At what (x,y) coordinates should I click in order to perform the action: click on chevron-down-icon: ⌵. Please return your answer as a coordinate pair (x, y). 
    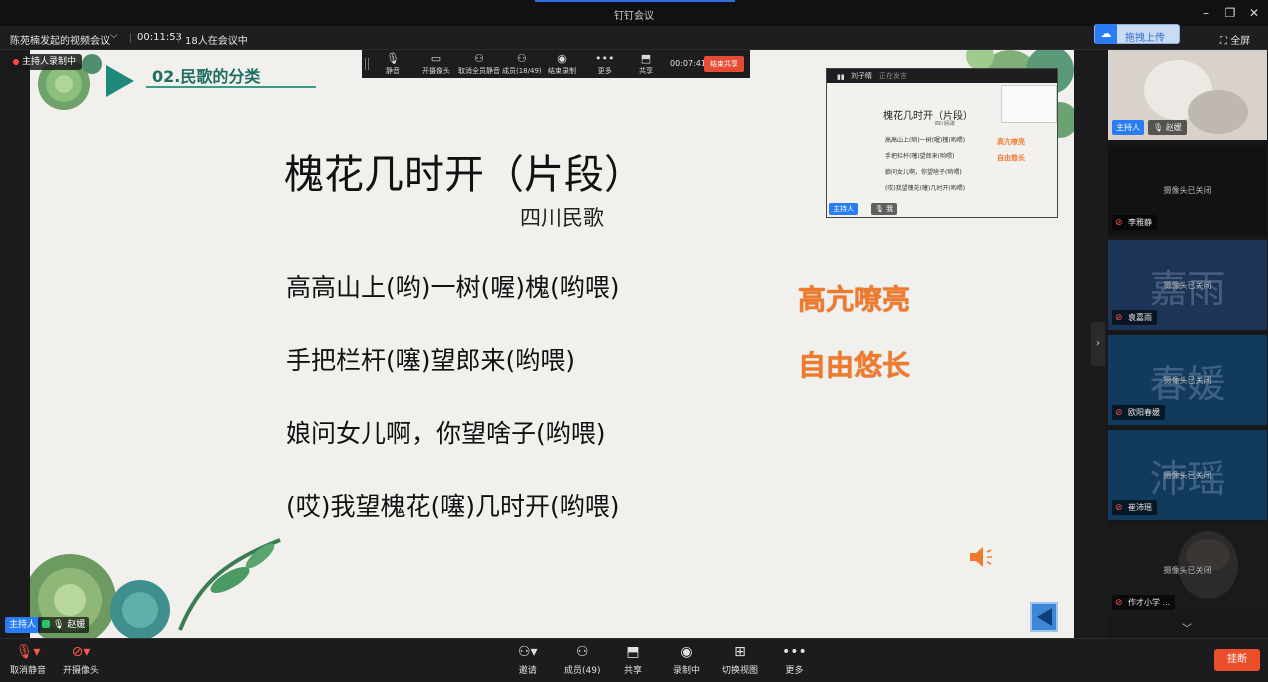
    Looking at the image, I should click on (114, 35).